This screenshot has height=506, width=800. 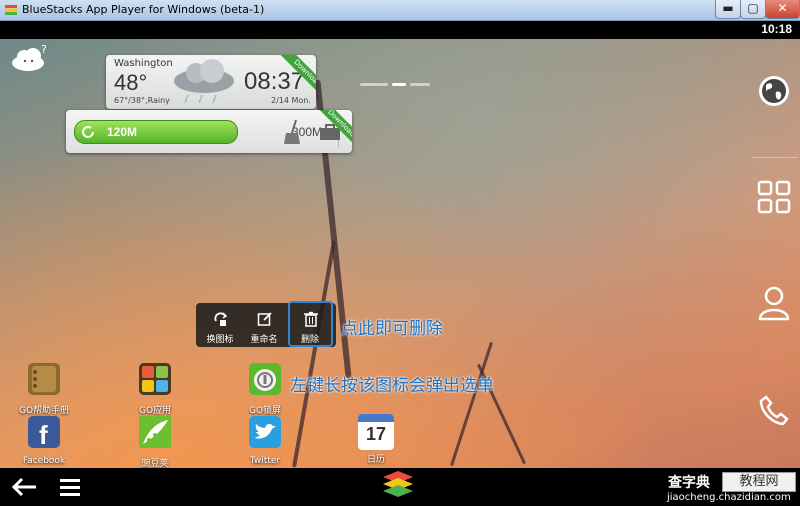 I want to click on memory-used: 120M, so click(x=122, y=132).